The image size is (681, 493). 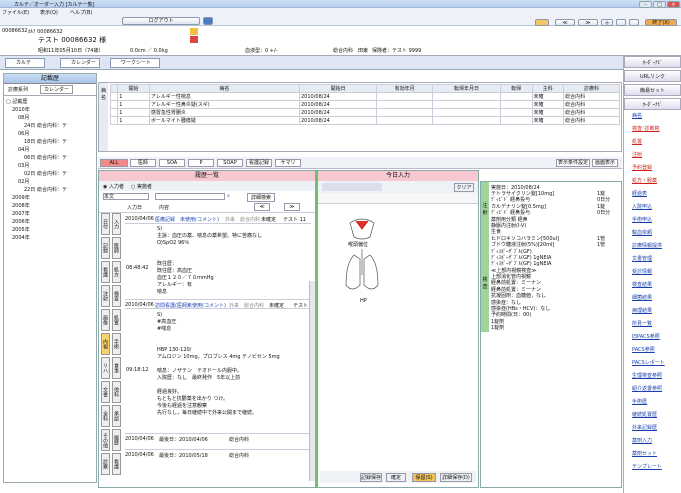 What do you see at coordinates (652, 194) in the screenshot?
I see `nav-link: 経過表` at bounding box center [652, 194].